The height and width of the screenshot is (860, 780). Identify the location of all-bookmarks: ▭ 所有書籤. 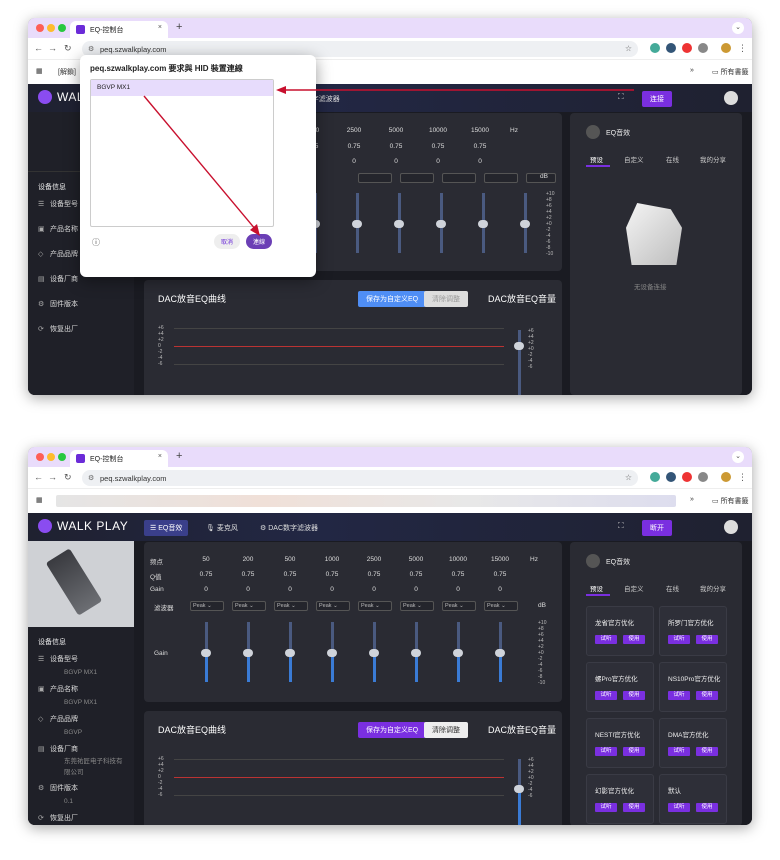
(730, 501).